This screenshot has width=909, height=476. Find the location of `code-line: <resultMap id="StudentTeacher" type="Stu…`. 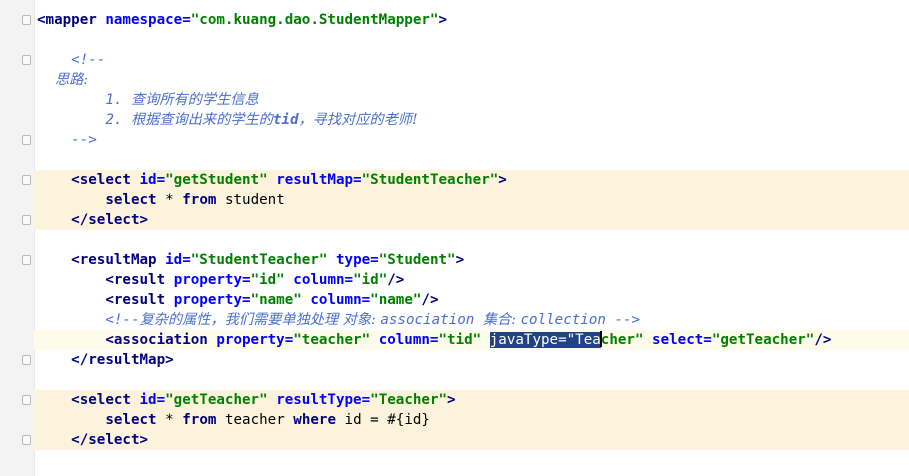

code-line: <resultMap id="StudentTeacher" type="Stu… is located at coordinates (471, 260).